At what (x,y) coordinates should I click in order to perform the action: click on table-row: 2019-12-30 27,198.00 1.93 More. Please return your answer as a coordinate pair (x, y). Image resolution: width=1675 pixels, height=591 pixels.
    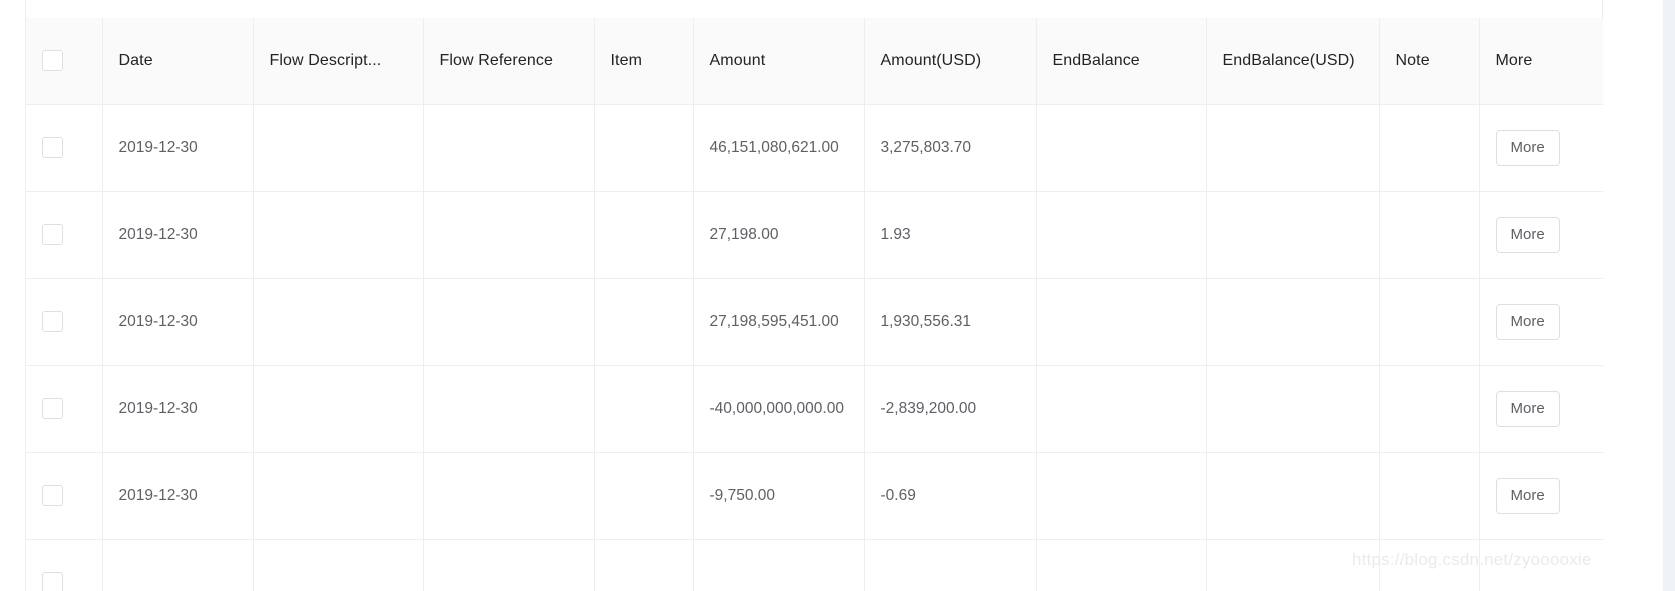
    Looking at the image, I should click on (814, 235).